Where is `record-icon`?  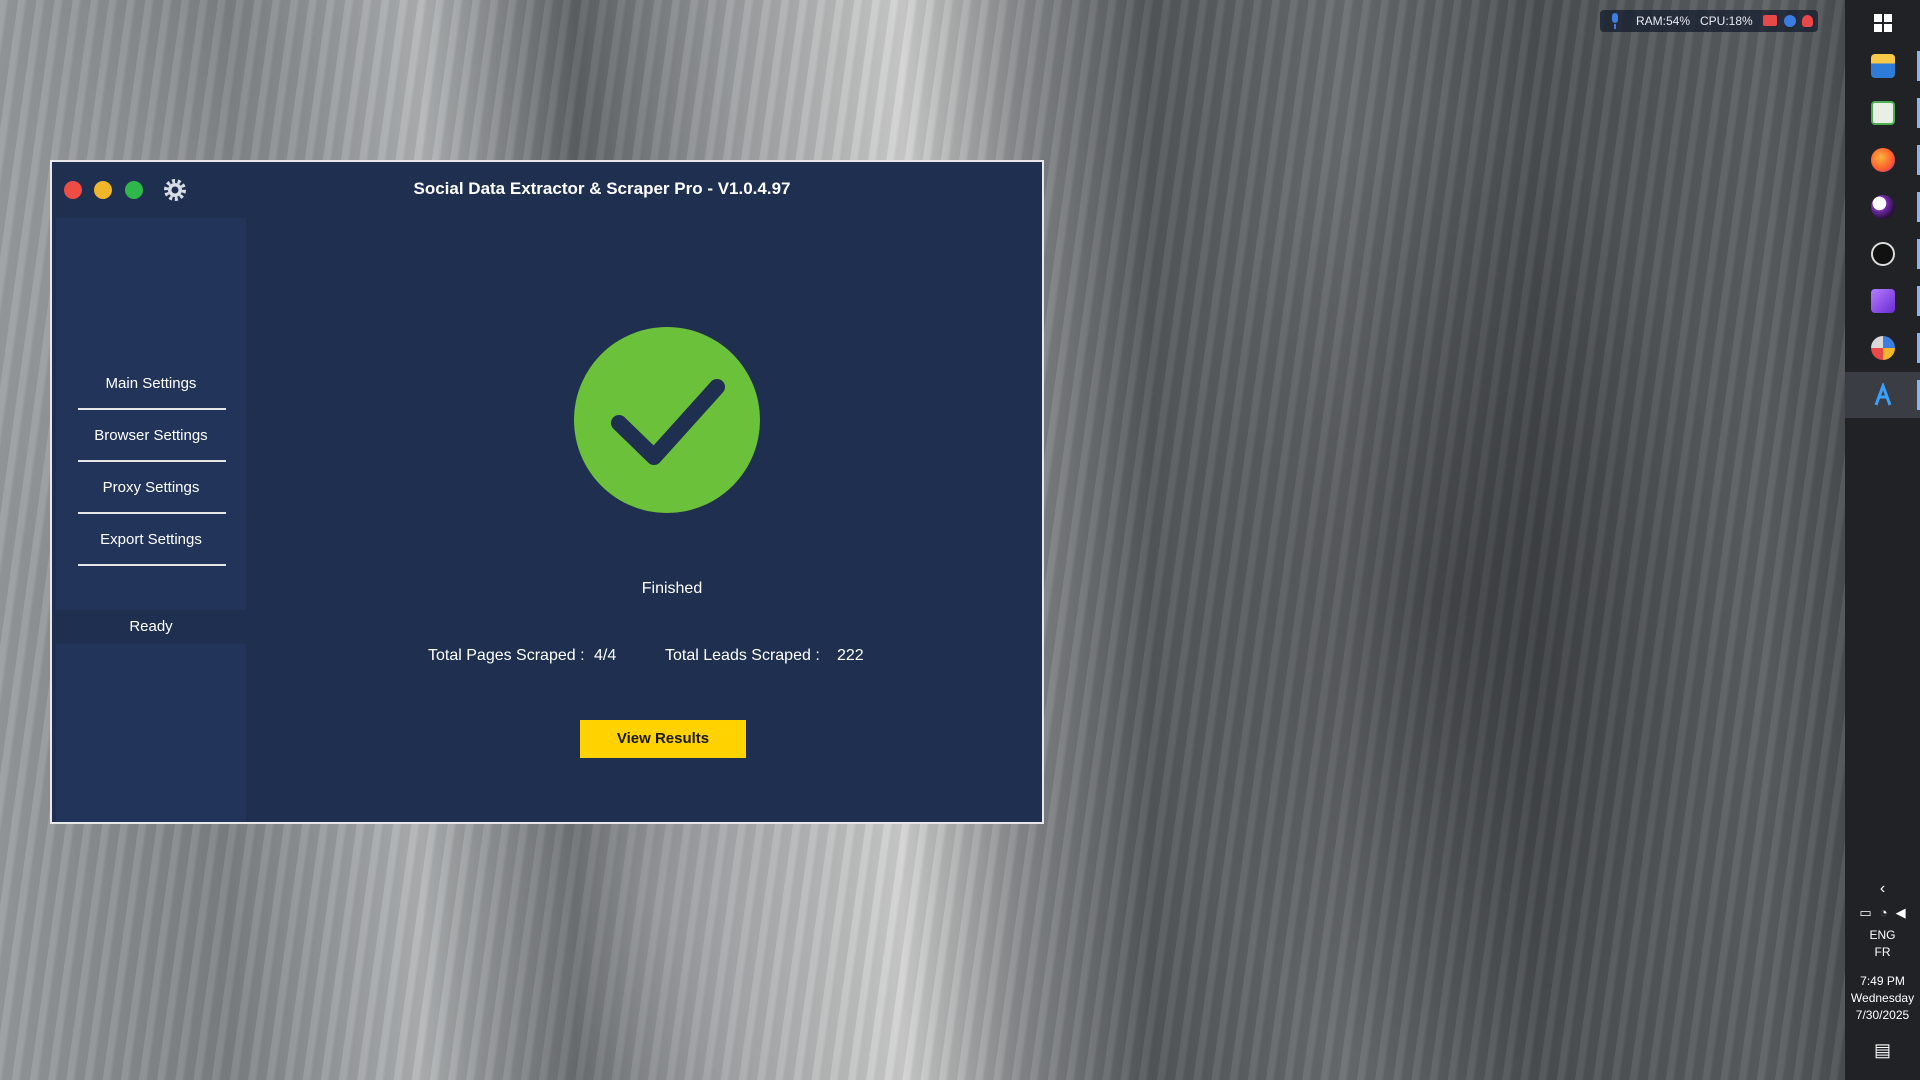
record-icon is located at coordinates (1770, 20).